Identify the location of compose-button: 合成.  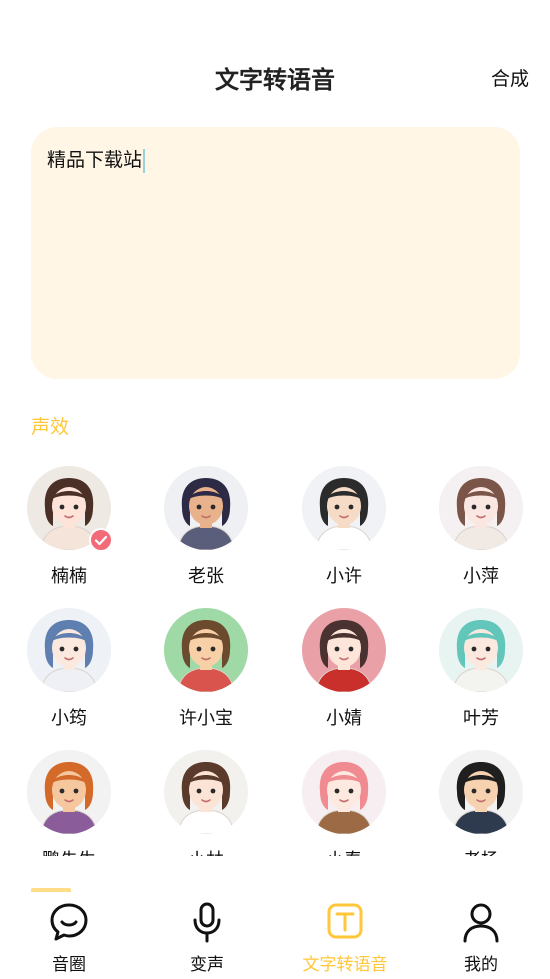
(510, 77).